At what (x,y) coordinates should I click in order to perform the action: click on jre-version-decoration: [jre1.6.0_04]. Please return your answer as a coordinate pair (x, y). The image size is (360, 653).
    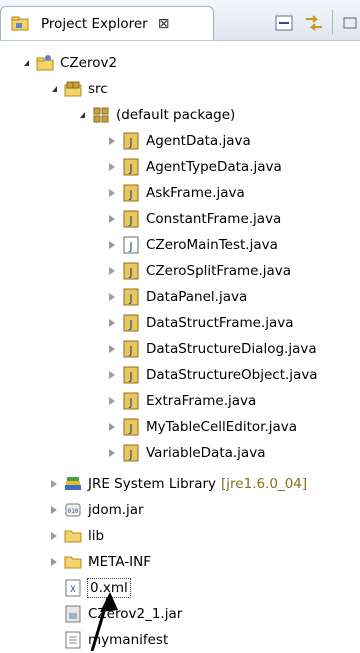
    Looking at the image, I should click on (264, 484).